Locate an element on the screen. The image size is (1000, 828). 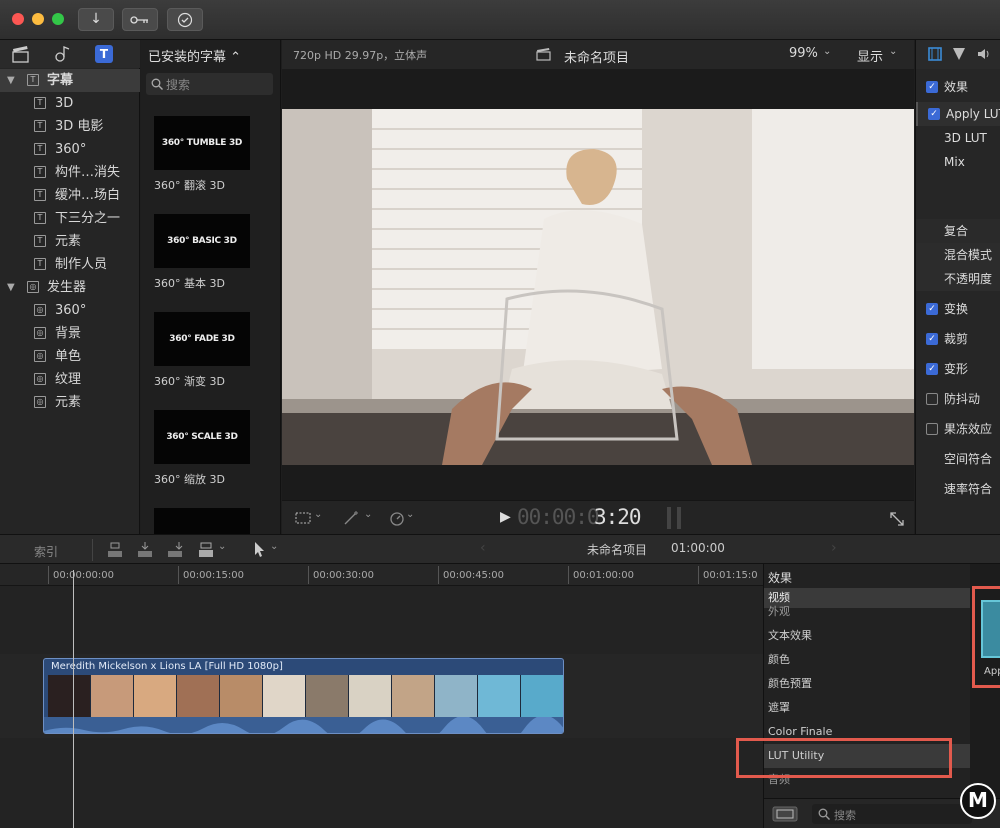
clapper-icon is located at coordinates (21, 54).